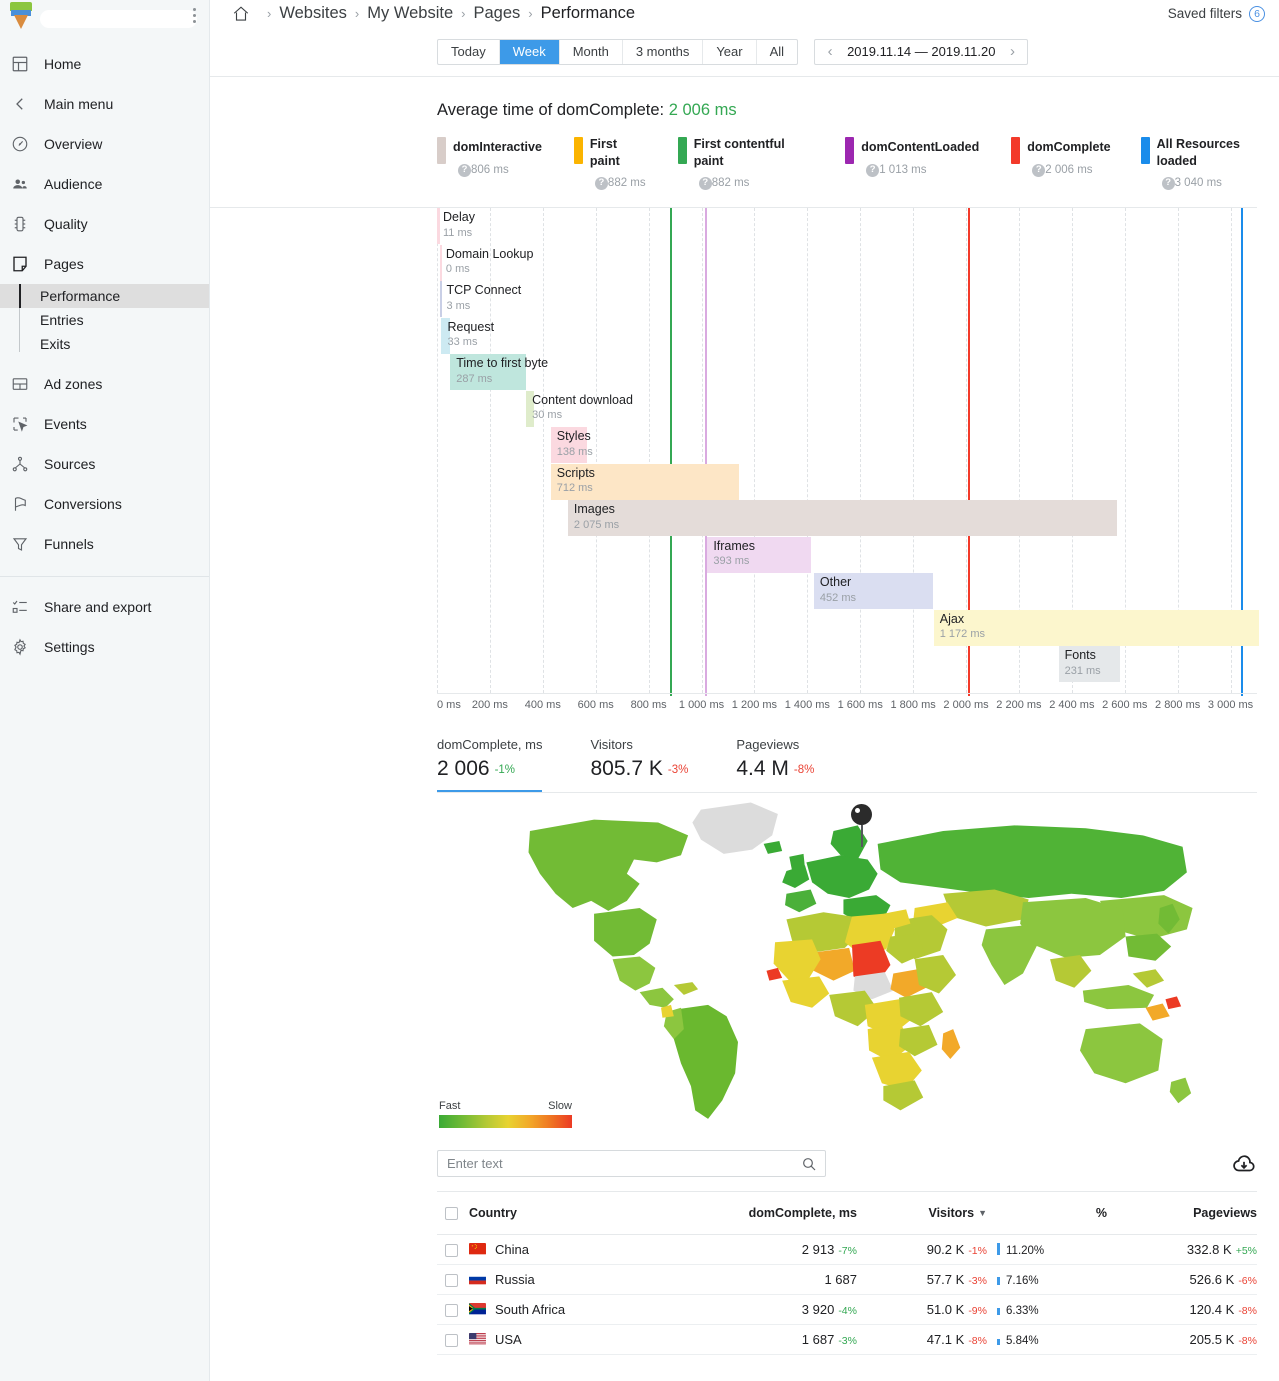 The width and height of the screenshot is (1279, 1381). I want to click on bar-name: Domain Lookup, so click(489, 253).